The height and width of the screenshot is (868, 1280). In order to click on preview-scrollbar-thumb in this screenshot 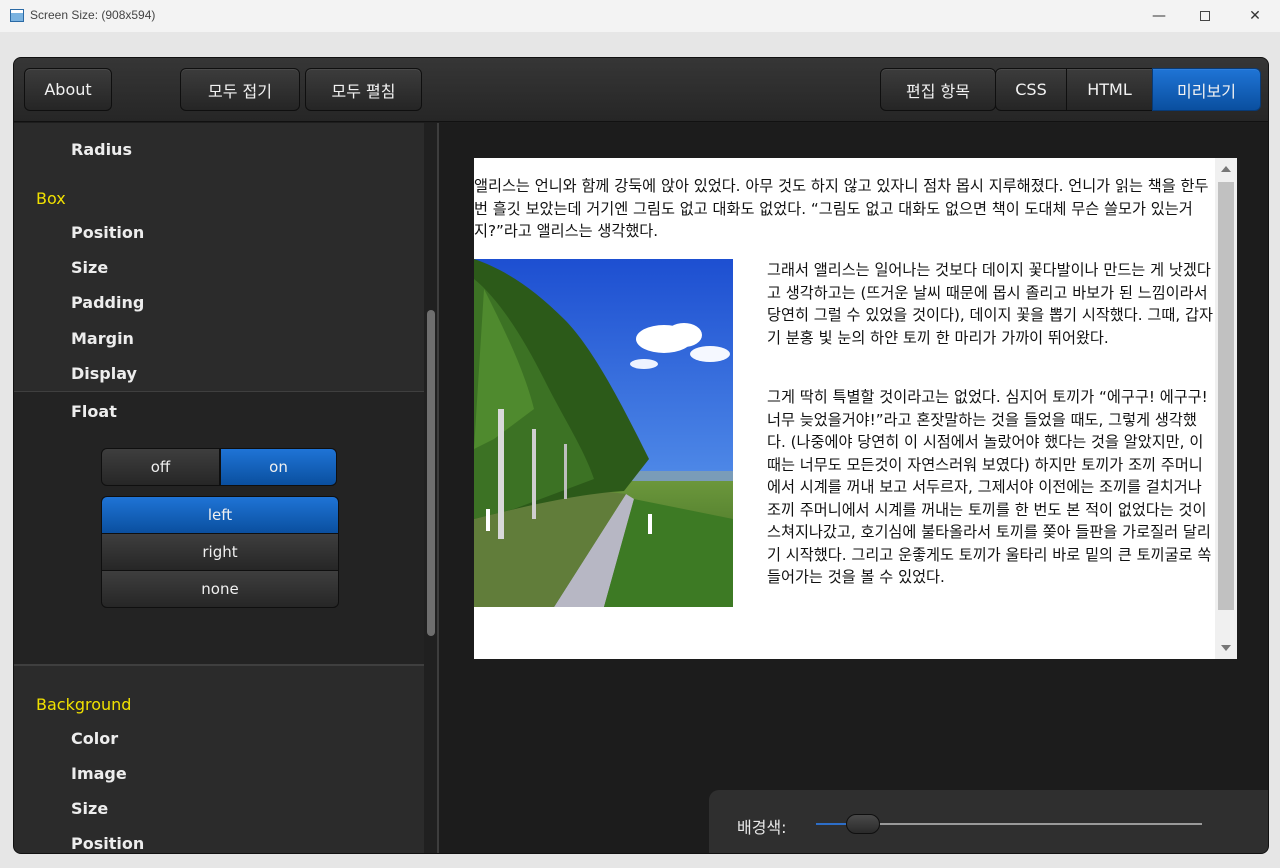, I will do `click(1226, 396)`.